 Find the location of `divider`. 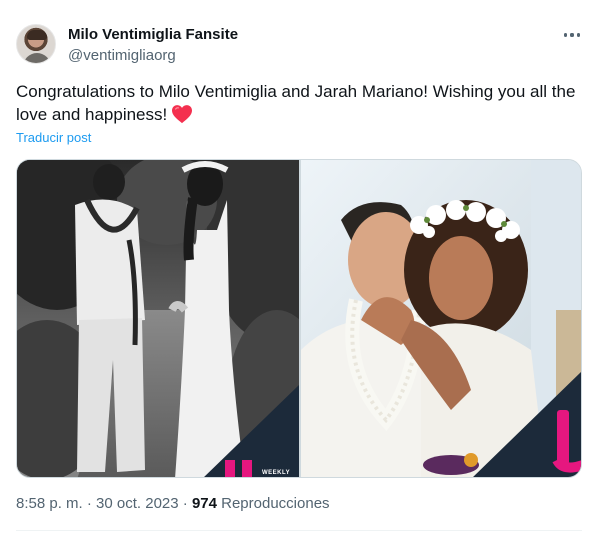

divider is located at coordinates (299, 530).